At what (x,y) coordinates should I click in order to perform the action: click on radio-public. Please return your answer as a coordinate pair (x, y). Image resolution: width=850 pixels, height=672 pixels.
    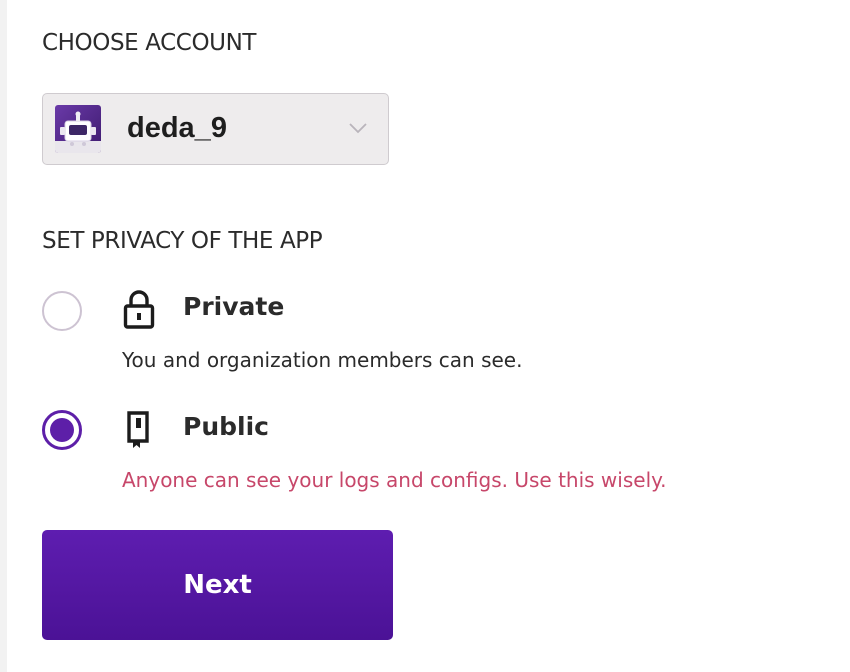
    Looking at the image, I should click on (62, 430).